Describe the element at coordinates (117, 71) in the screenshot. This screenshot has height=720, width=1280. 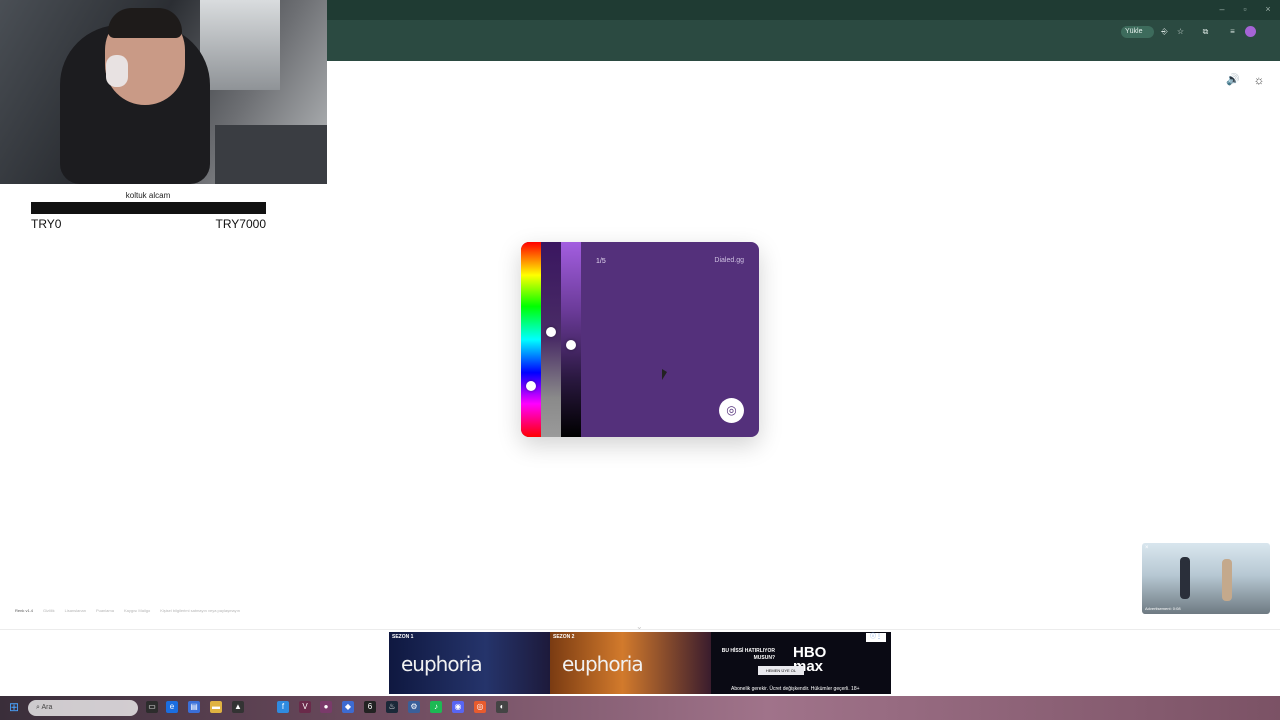
I see `webcam-headphone` at that location.